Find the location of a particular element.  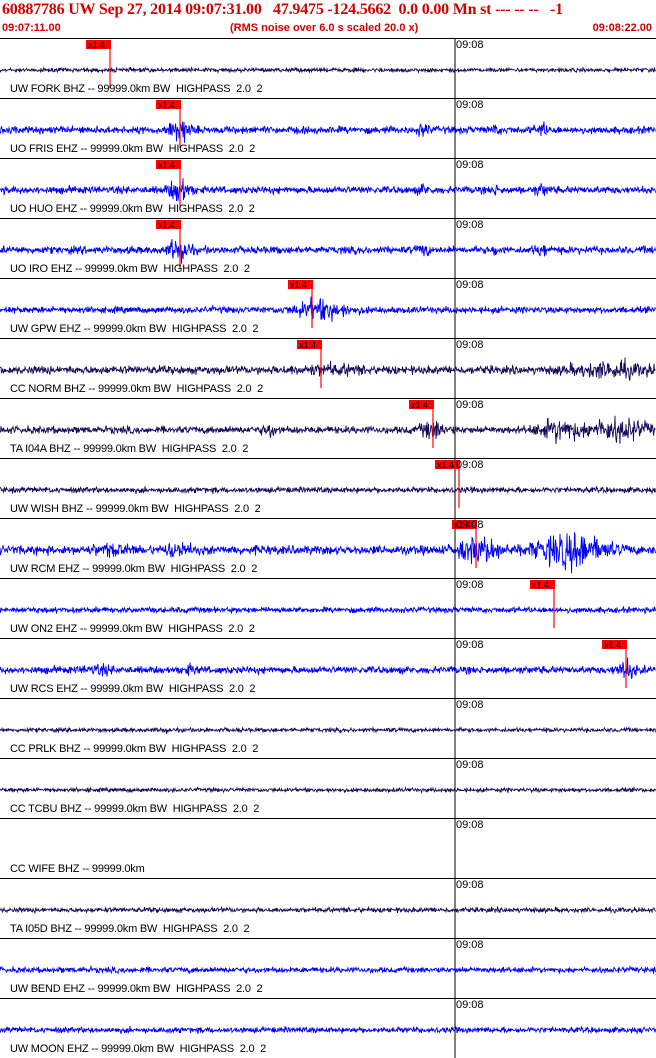

end-time: 09:08:22.00 is located at coordinates (622, 28).